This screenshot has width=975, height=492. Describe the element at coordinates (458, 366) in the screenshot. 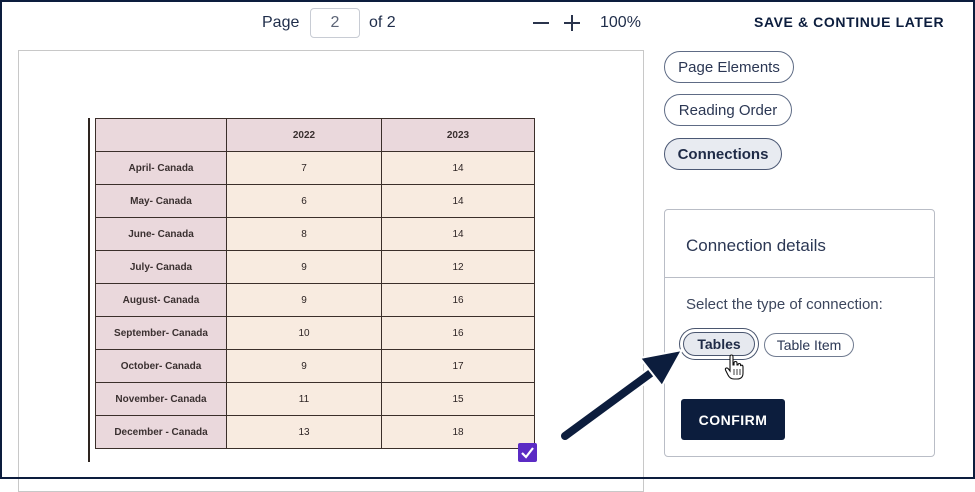

I see `table-cell: 17` at that location.